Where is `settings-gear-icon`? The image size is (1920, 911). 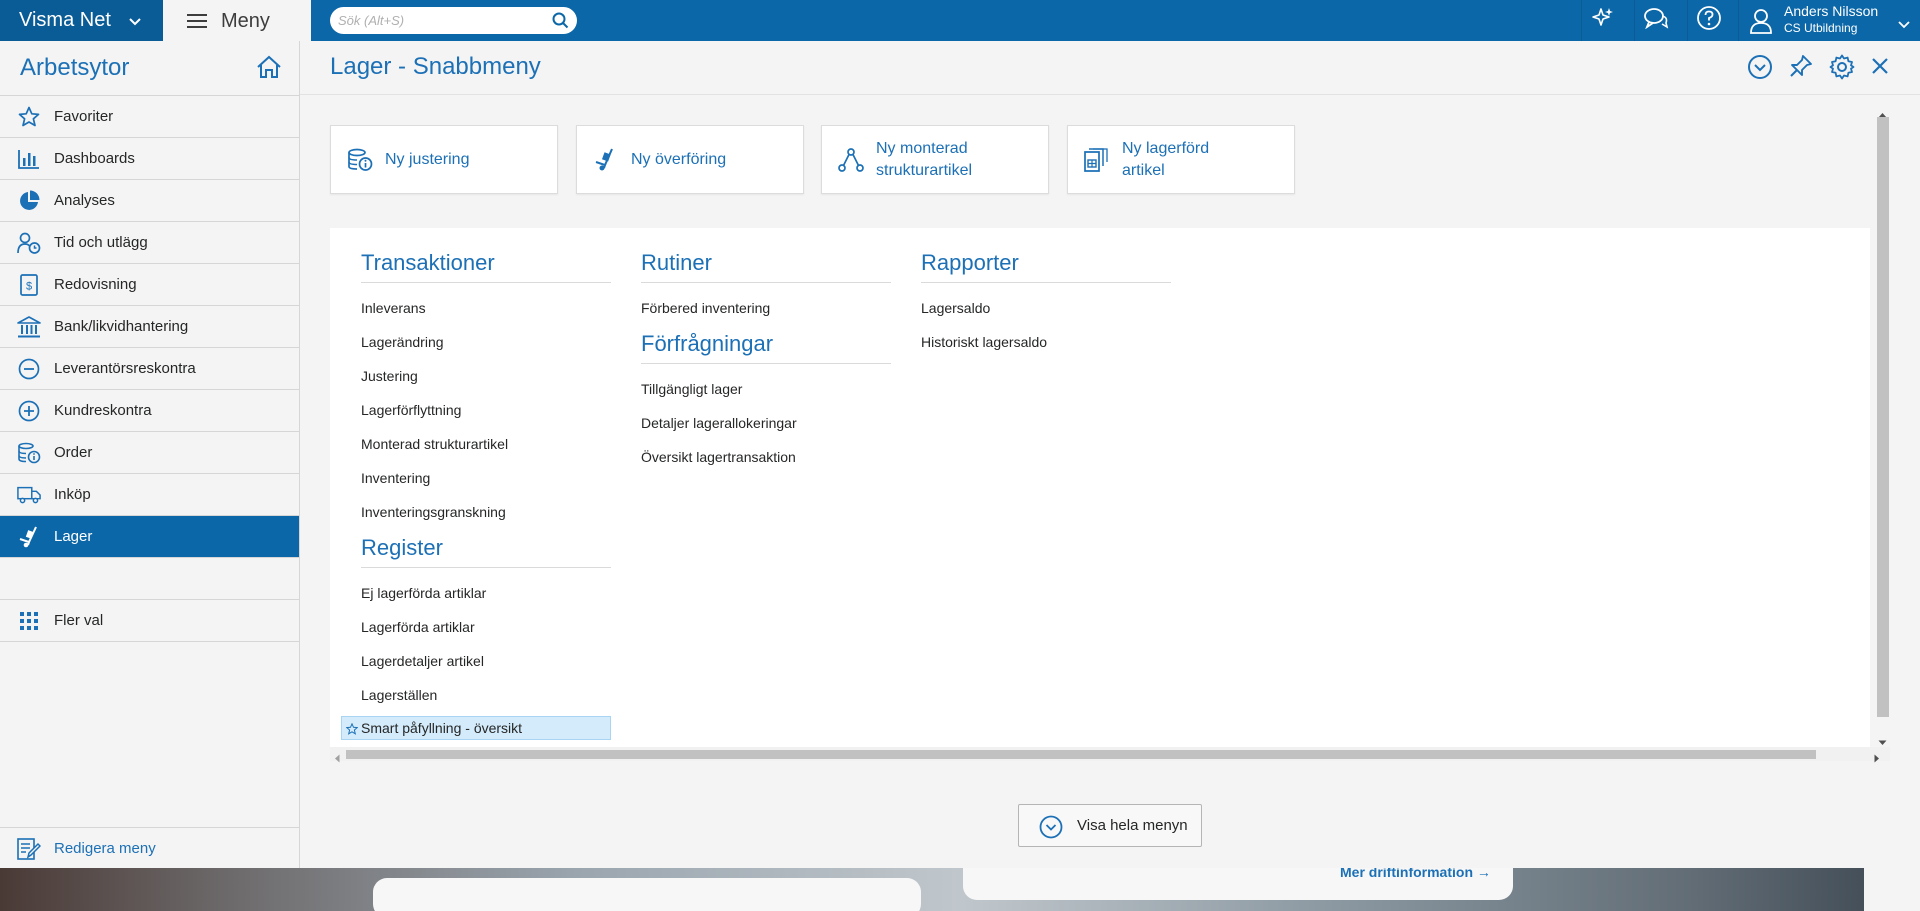
settings-gear-icon is located at coordinates (1842, 69).